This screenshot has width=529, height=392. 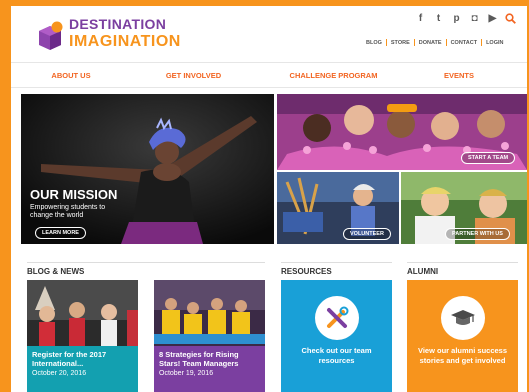 I want to click on util-link-blog: BLOG, so click(x=374, y=43).